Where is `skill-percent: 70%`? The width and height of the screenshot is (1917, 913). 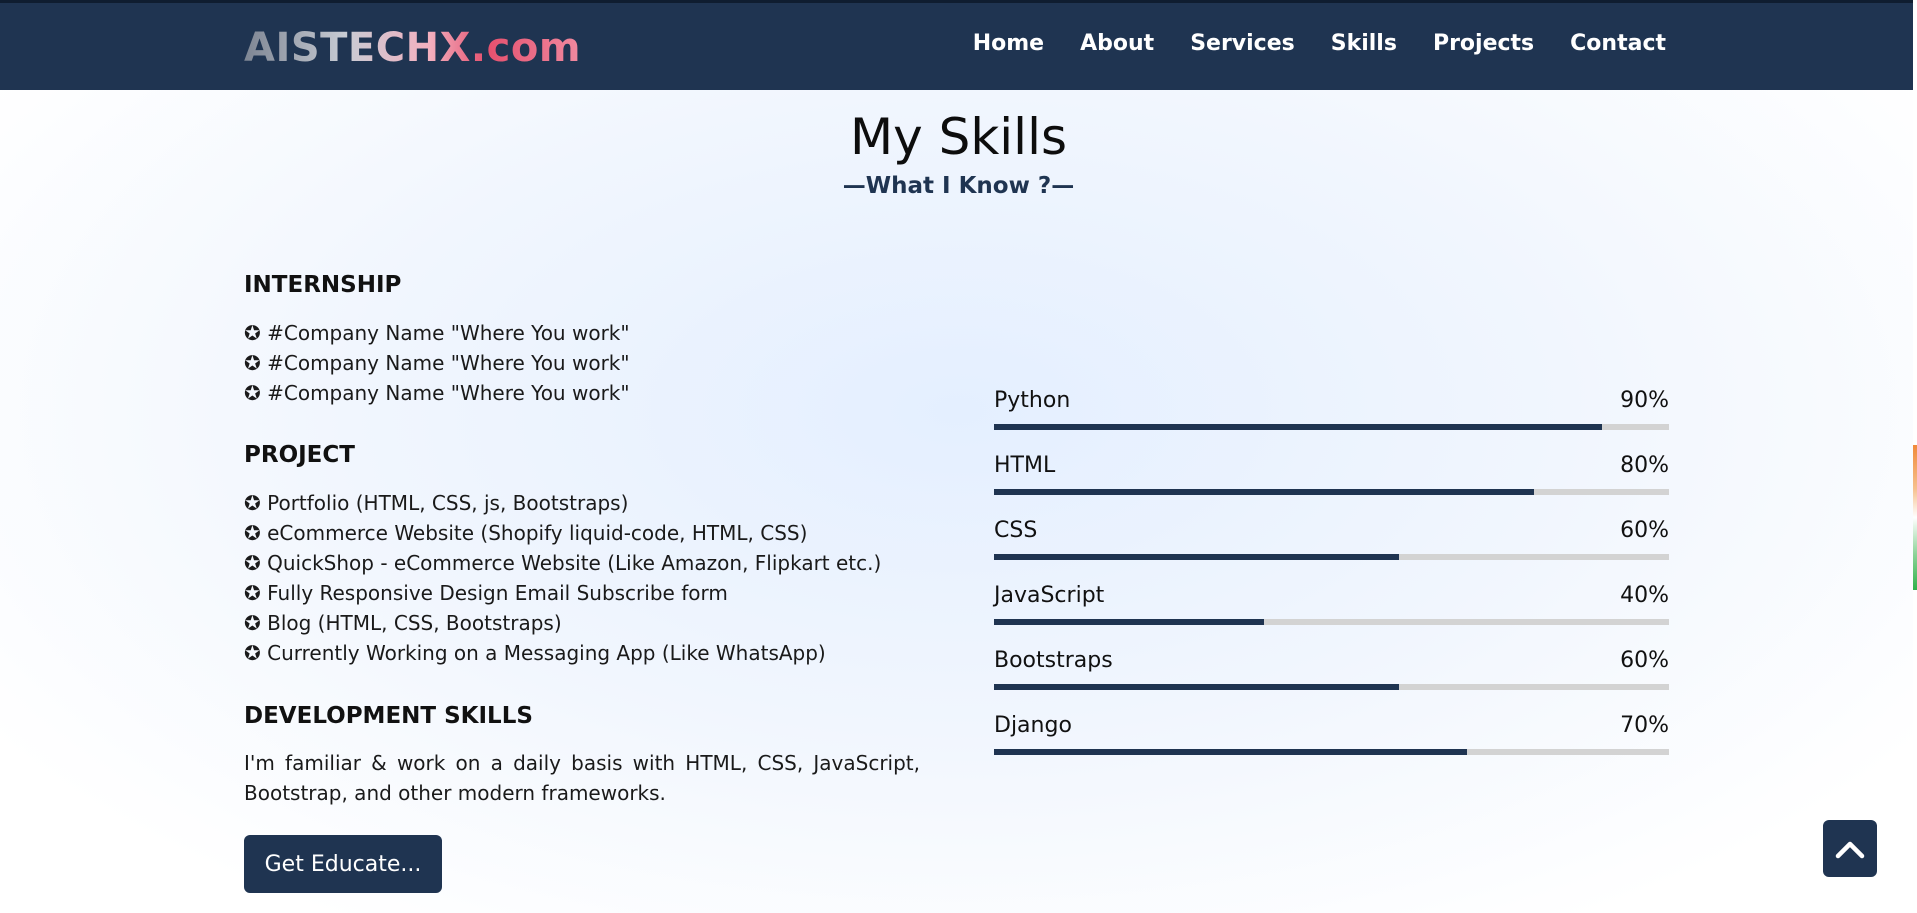
skill-percent: 70% is located at coordinates (1644, 725).